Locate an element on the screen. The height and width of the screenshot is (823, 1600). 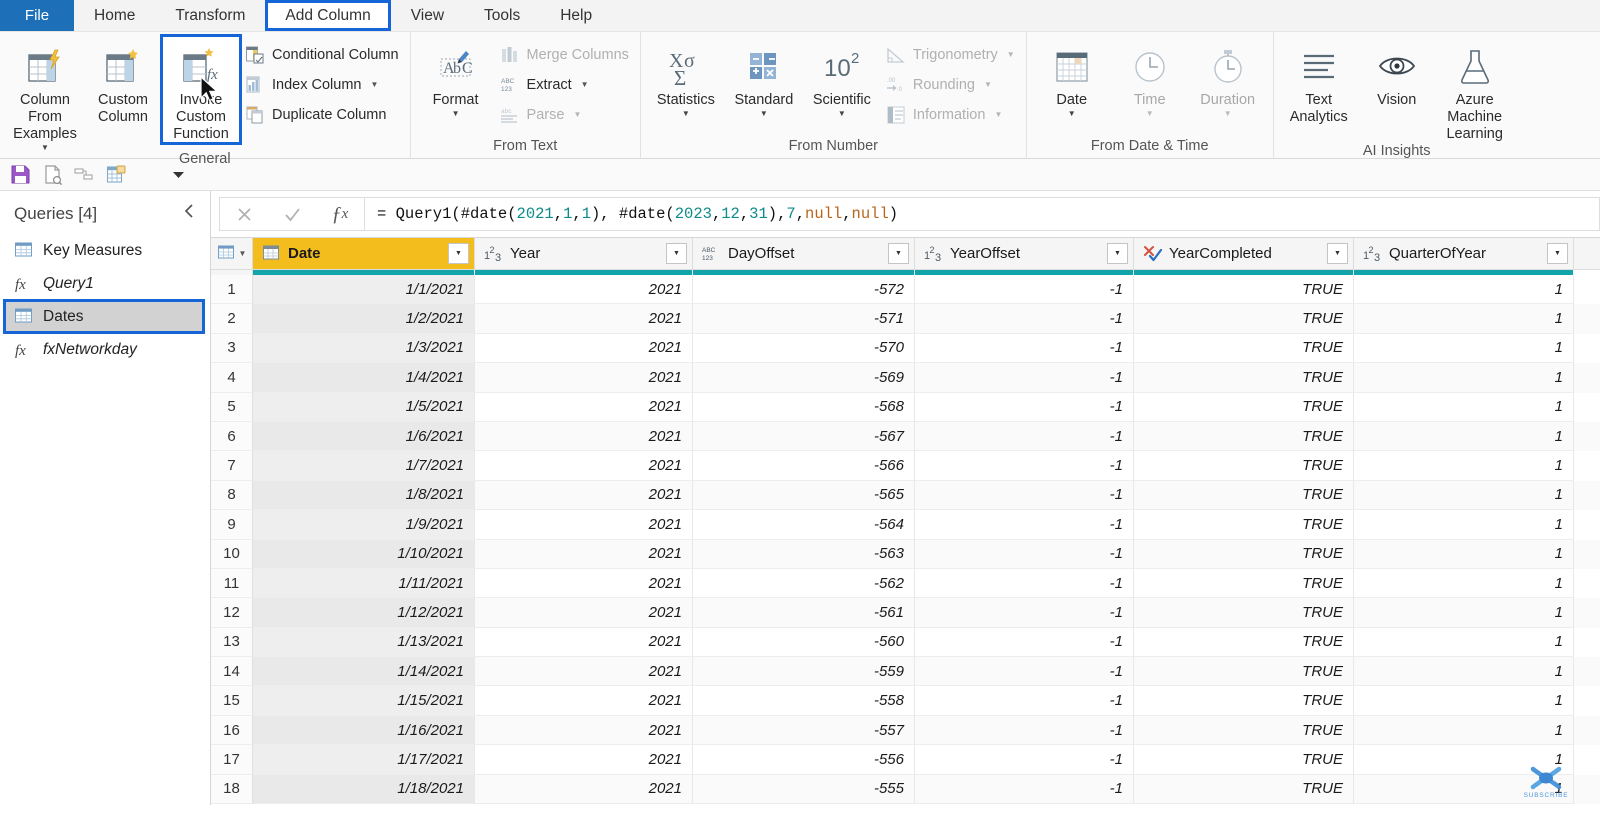
table-row: 14 1/14/2021 2021 -559 -1 TRUE 1 is located at coordinates (905, 672).